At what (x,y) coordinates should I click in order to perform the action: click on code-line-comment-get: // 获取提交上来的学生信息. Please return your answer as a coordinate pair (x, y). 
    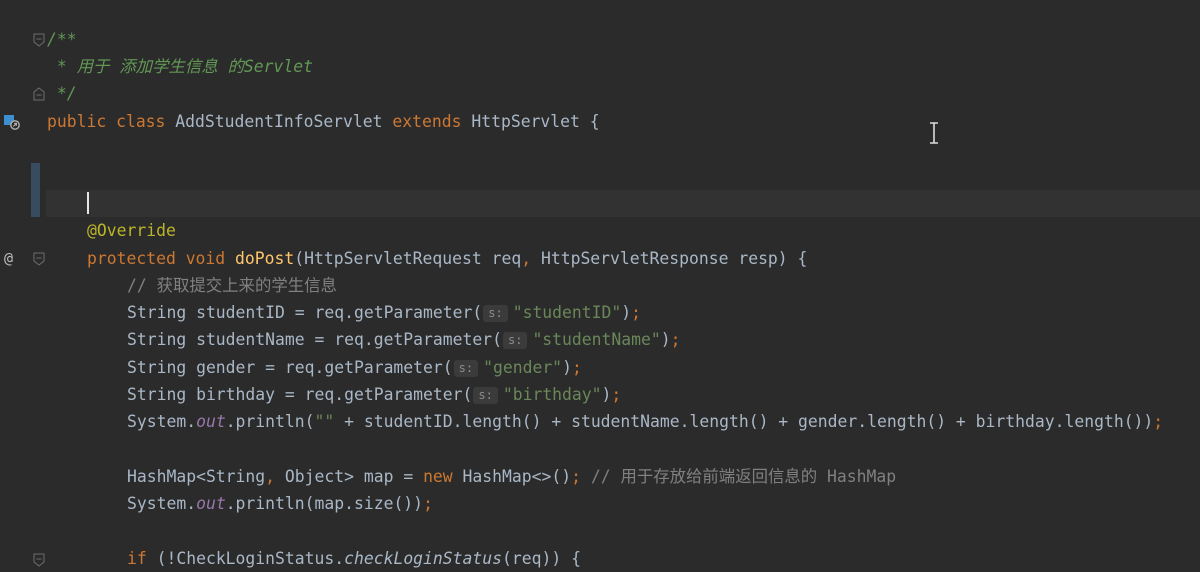
    Looking at the image, I should click on (600, 285).